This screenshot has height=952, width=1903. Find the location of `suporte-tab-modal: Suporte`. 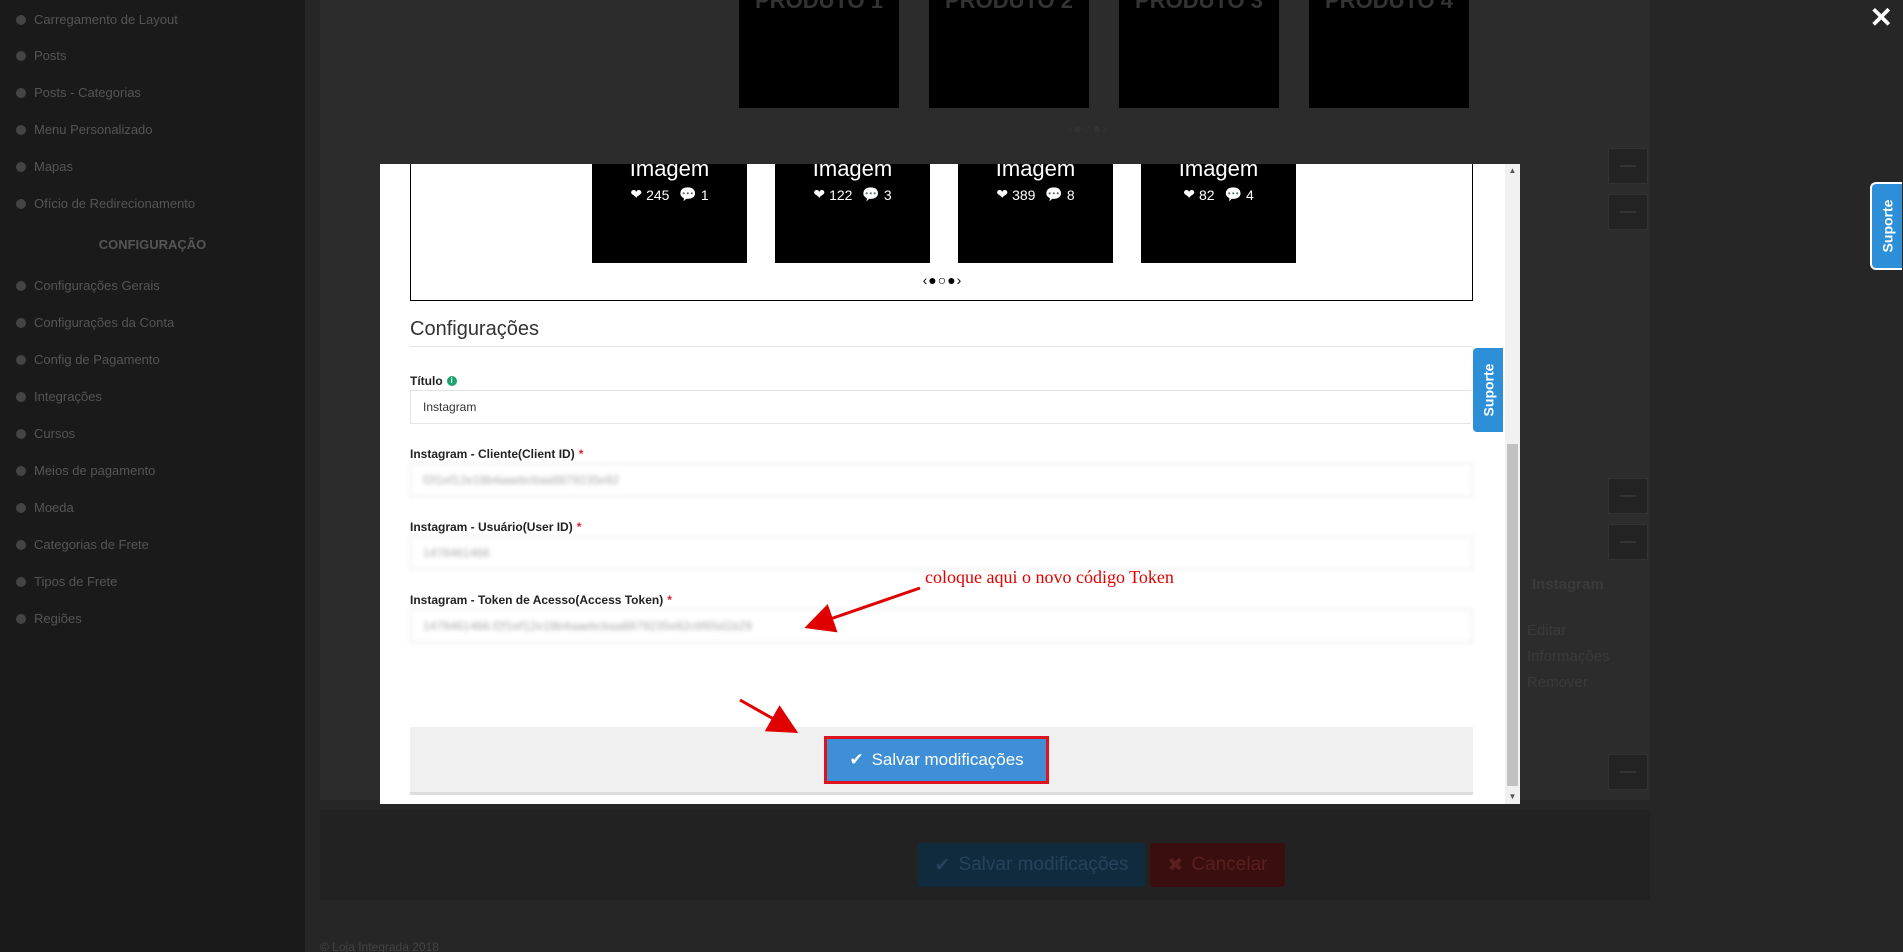

suporte-tab-modal: Suporte is located at coordinates (1487, 390).